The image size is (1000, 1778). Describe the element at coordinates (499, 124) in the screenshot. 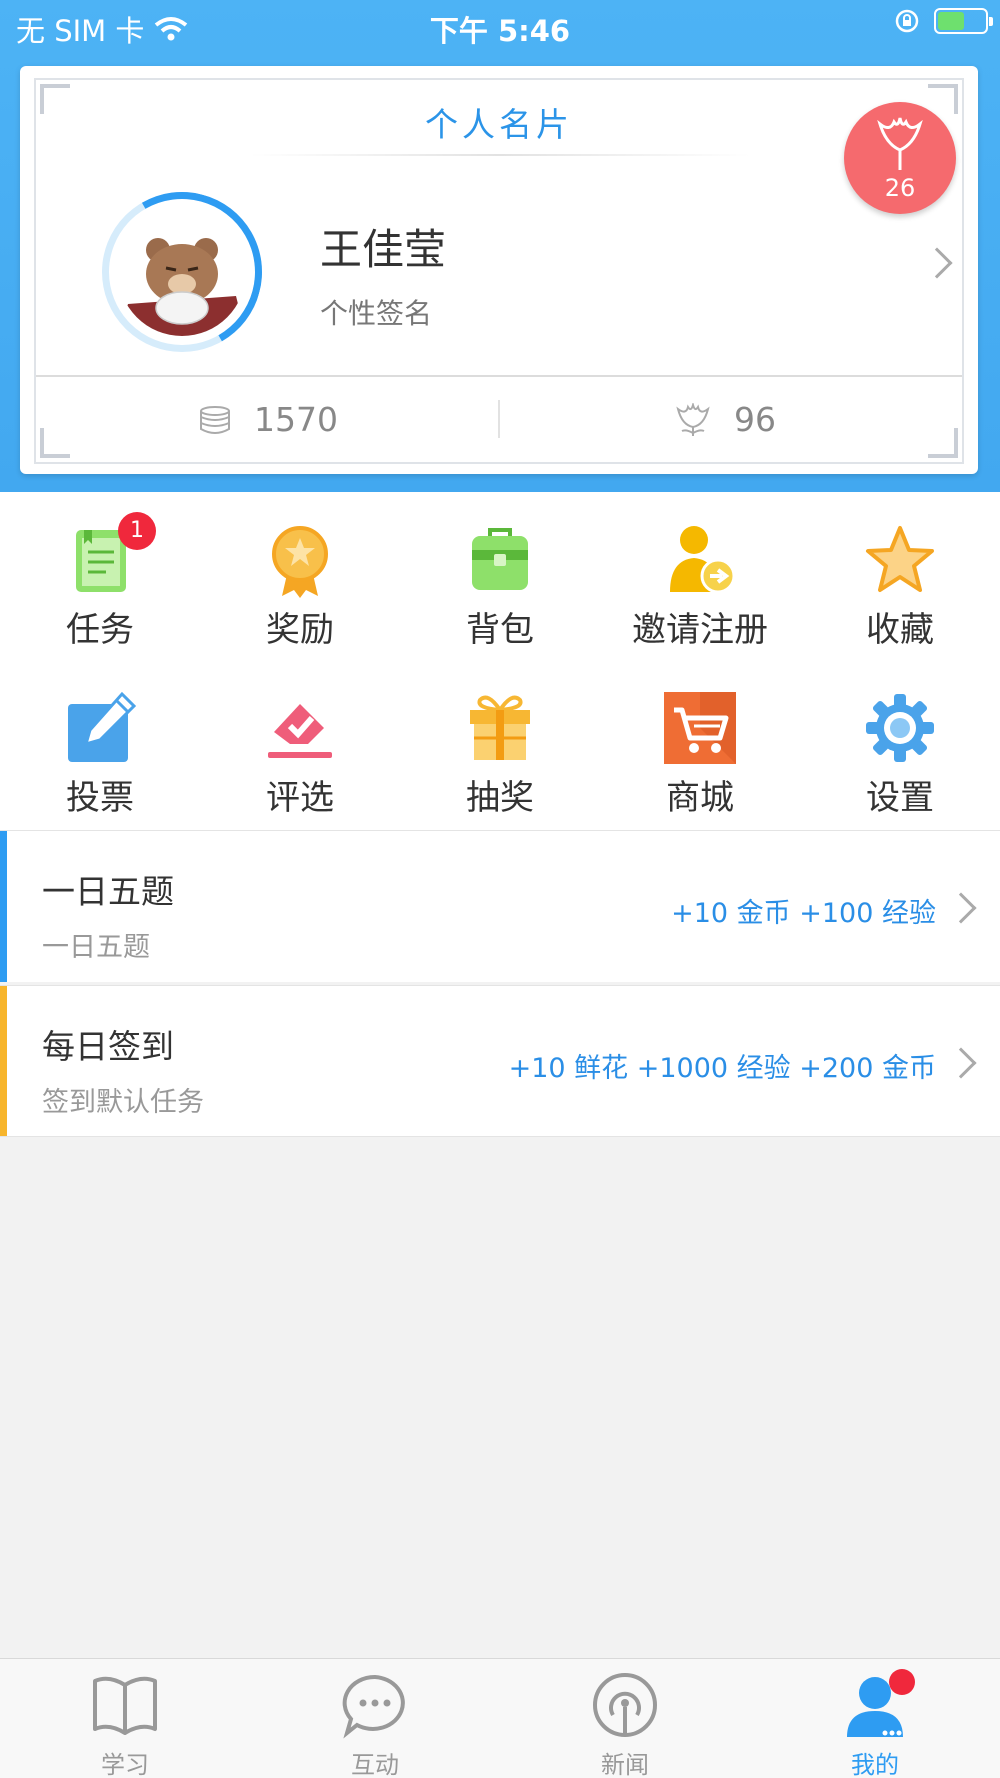

I see `card-title: 个人名片` at that location.